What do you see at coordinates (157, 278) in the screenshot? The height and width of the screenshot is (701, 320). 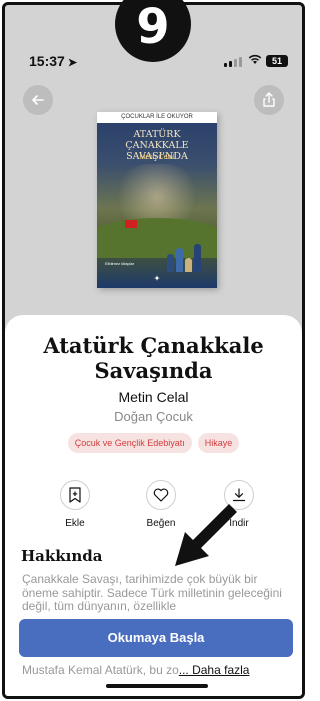 I see `publisher-logo-icon: ✦` at bounding box center [157, 278].